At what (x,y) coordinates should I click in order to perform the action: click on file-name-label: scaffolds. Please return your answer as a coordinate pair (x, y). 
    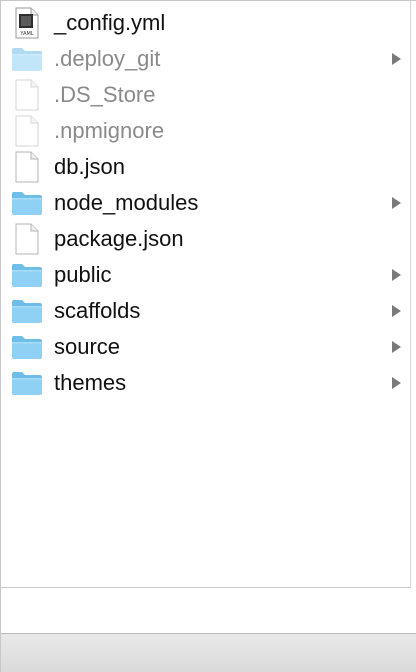
    Looking at the image, I should click on (97, 310).